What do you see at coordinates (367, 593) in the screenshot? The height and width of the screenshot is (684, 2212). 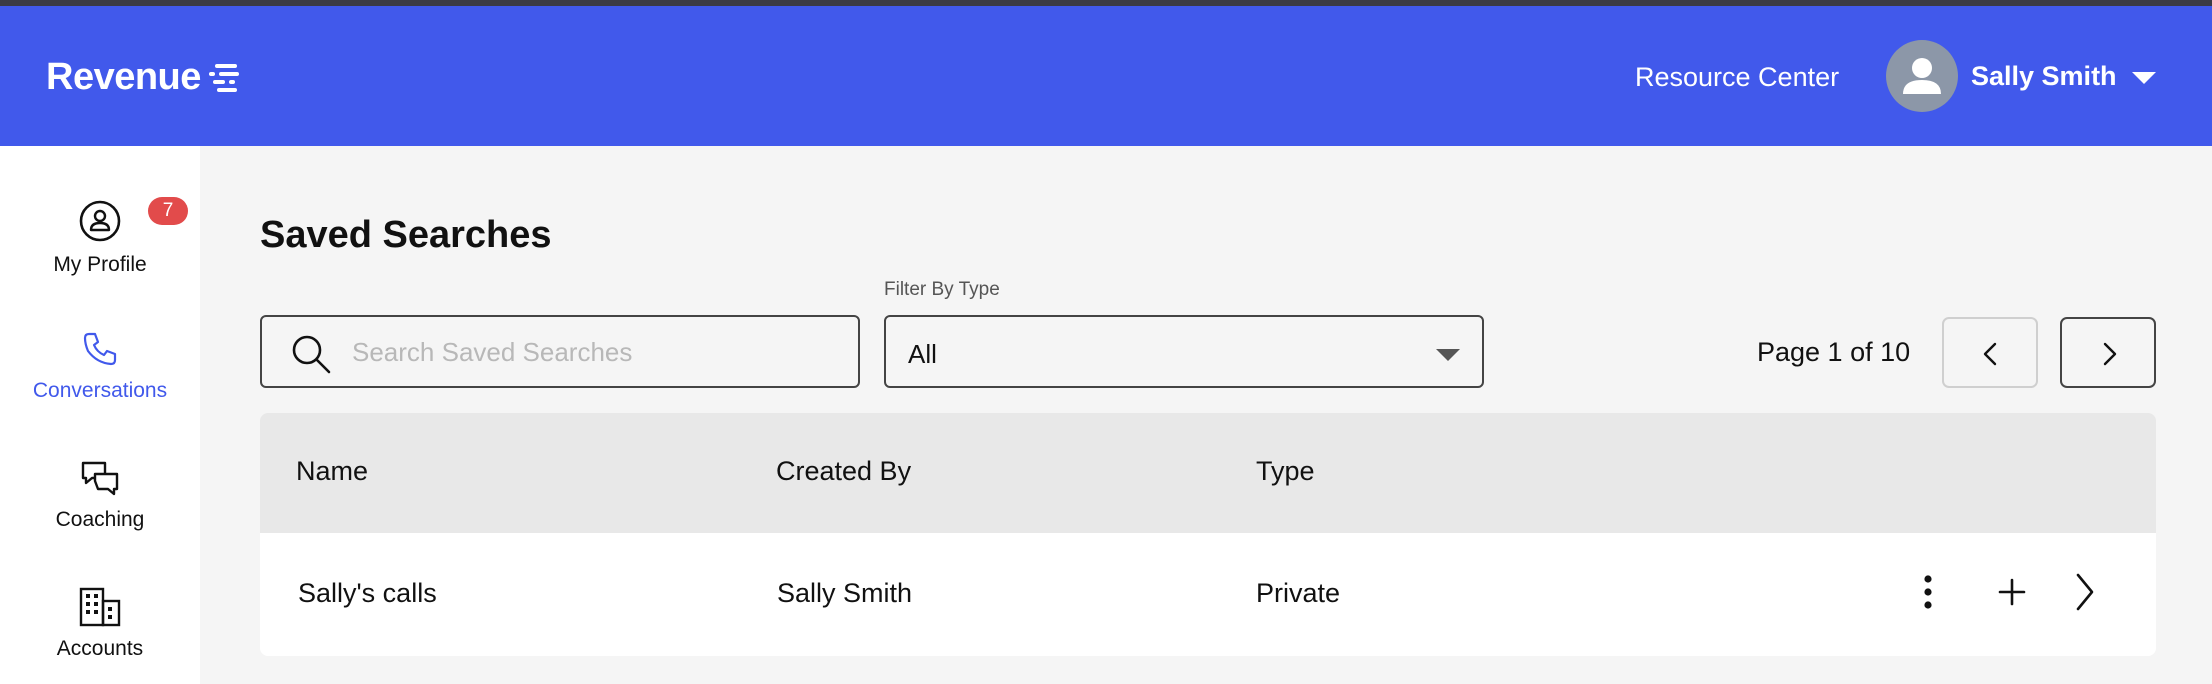 I see `row-name-cell: Sally's calls` at bounding box center [367, 593].